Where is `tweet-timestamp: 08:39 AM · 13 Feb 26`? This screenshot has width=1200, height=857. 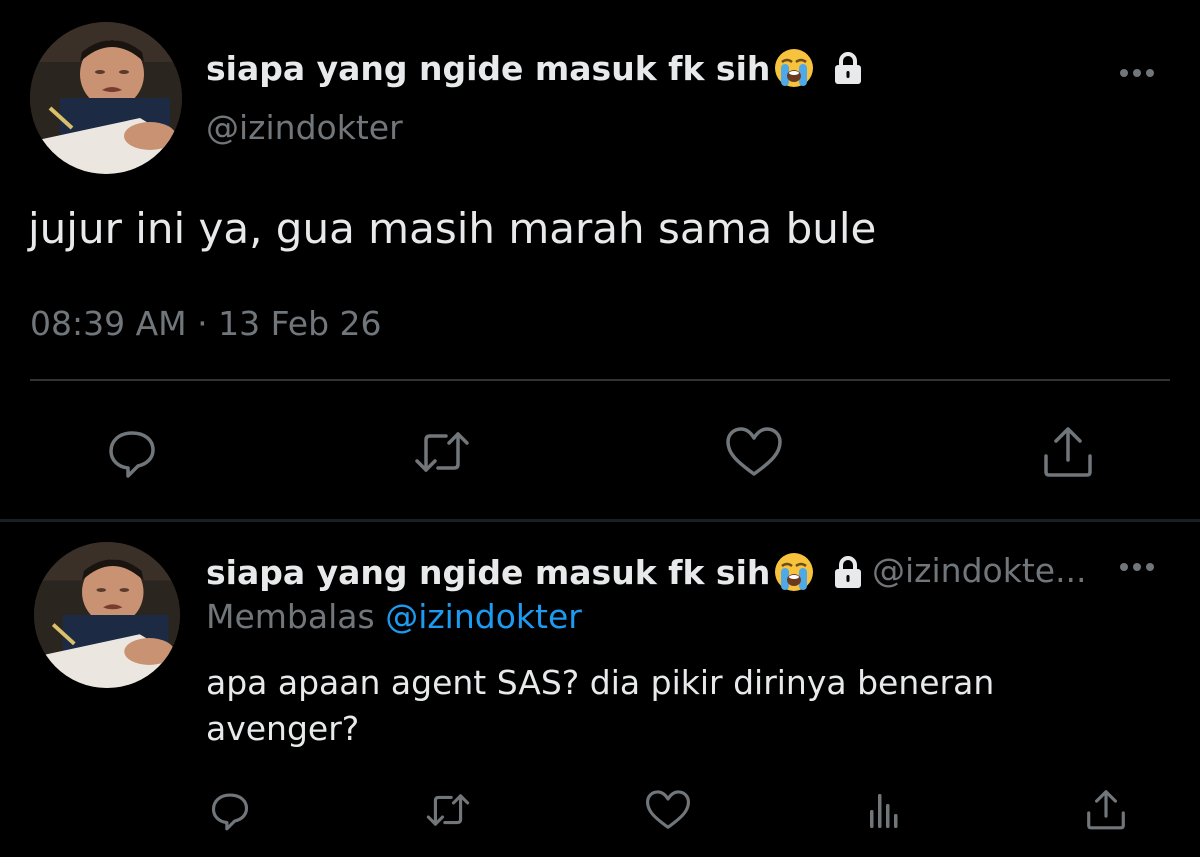
tweet-timestamp: 08:39 AM · 13 Feb 26 is located at coordinates (206, 323).